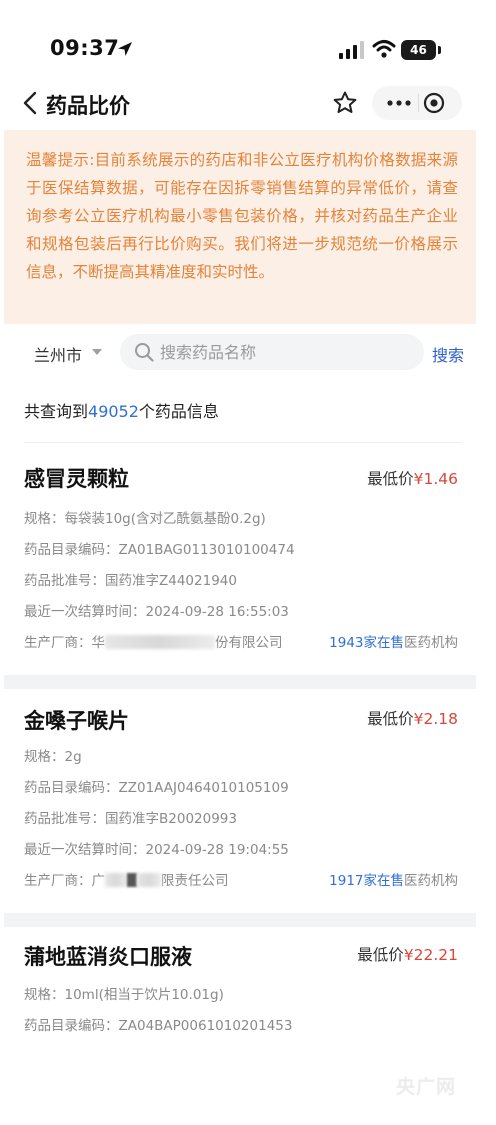 Image resolution: width=496 pixels, height=1125 pixels. I want to click on lowest-price: 最低价¥2.18, so click(412, 718).